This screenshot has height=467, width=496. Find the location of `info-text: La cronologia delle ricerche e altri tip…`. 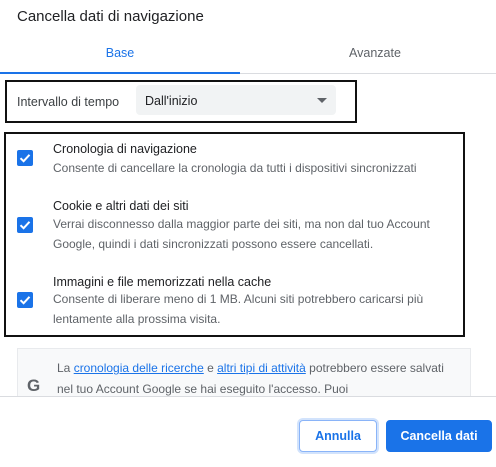

info-text: La cronologia delle ricerche e altri tip… is located at coordinates (257, 377).